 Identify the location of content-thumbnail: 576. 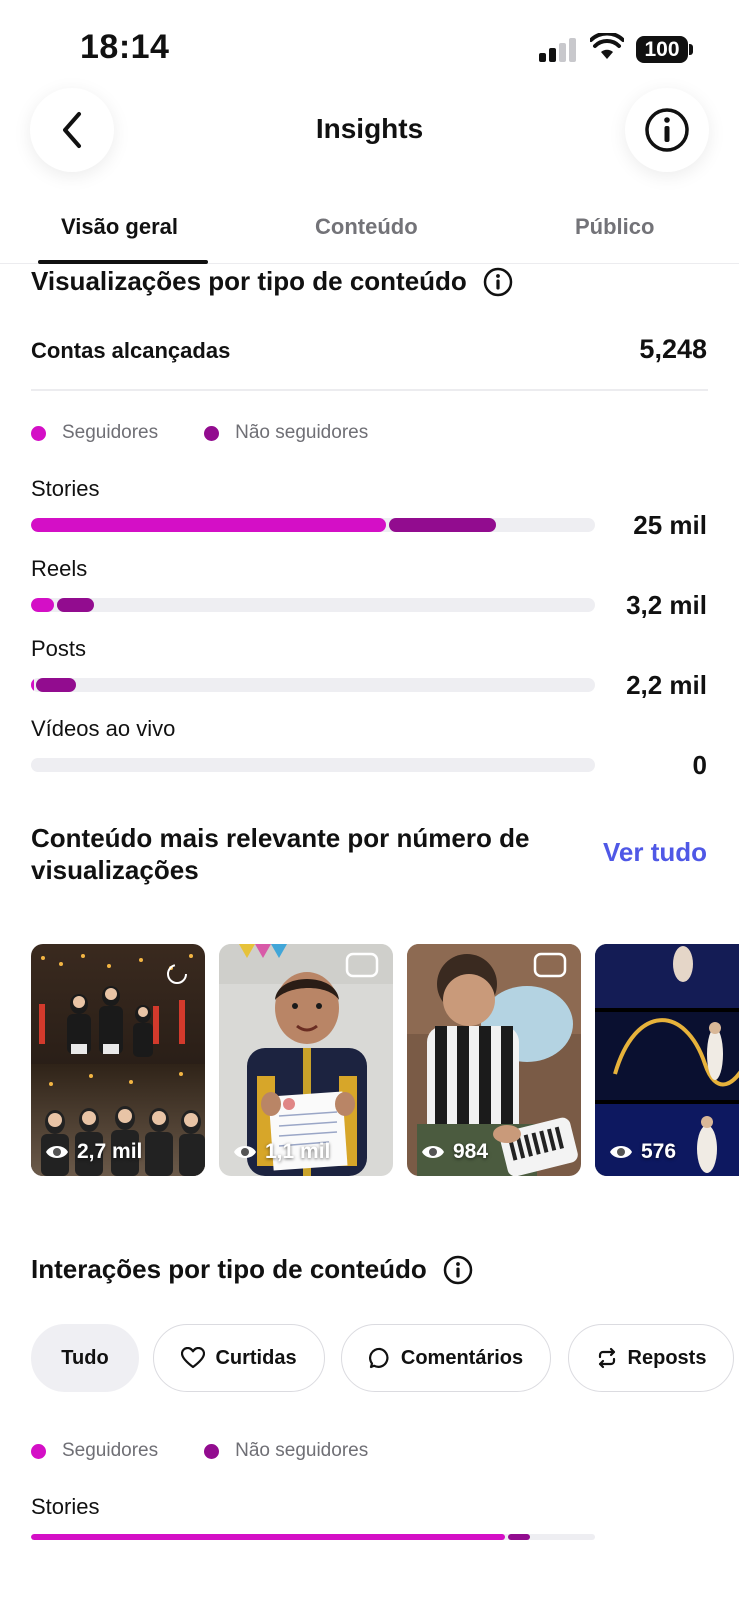
(667, 1060).